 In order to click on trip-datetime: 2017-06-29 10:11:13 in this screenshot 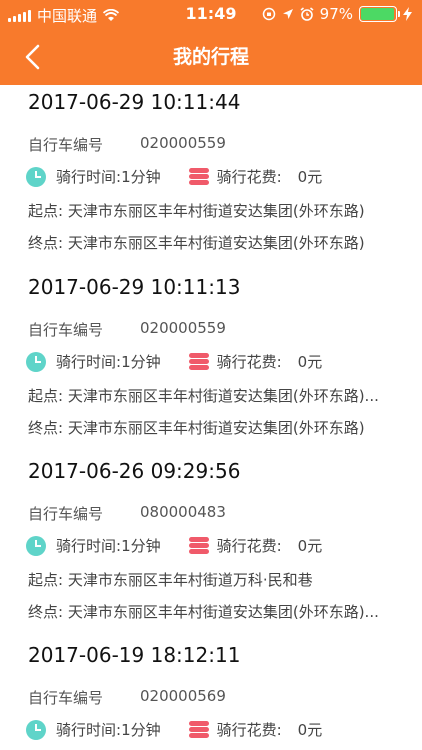, I will do `click(134, 287)`.